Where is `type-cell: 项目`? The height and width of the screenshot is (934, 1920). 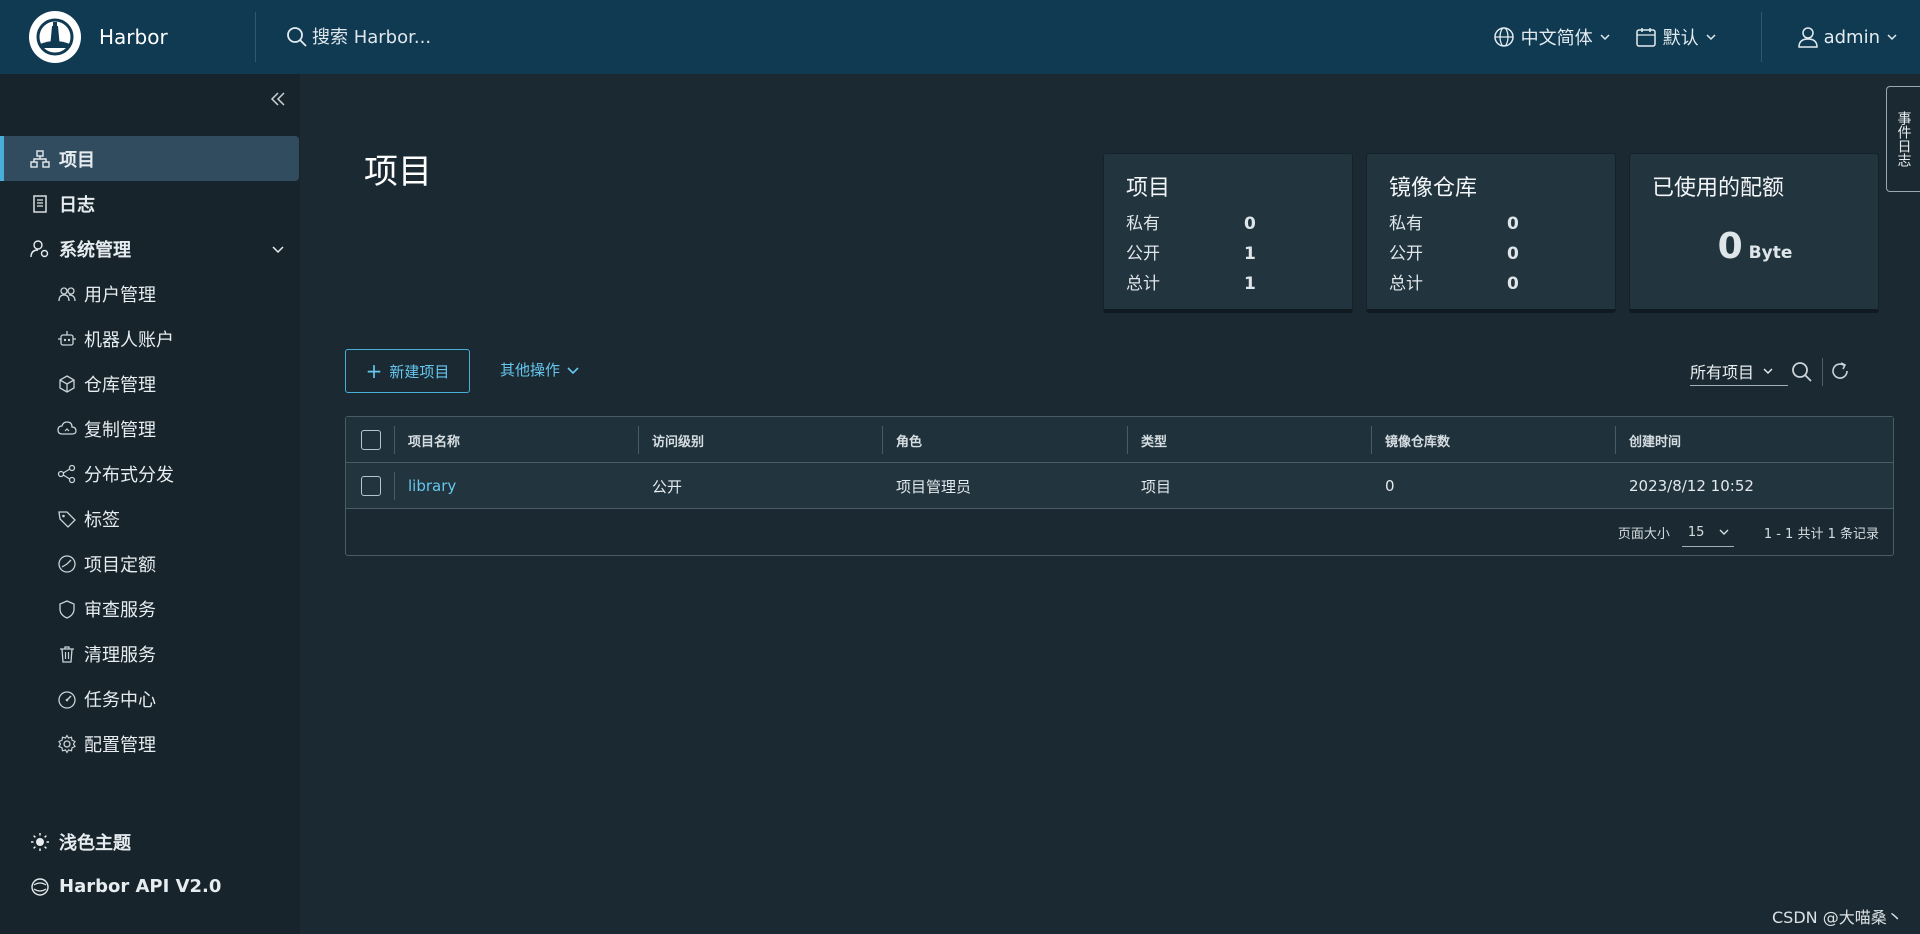 type-cell: 项目 is located at coordinates (1156, 486).